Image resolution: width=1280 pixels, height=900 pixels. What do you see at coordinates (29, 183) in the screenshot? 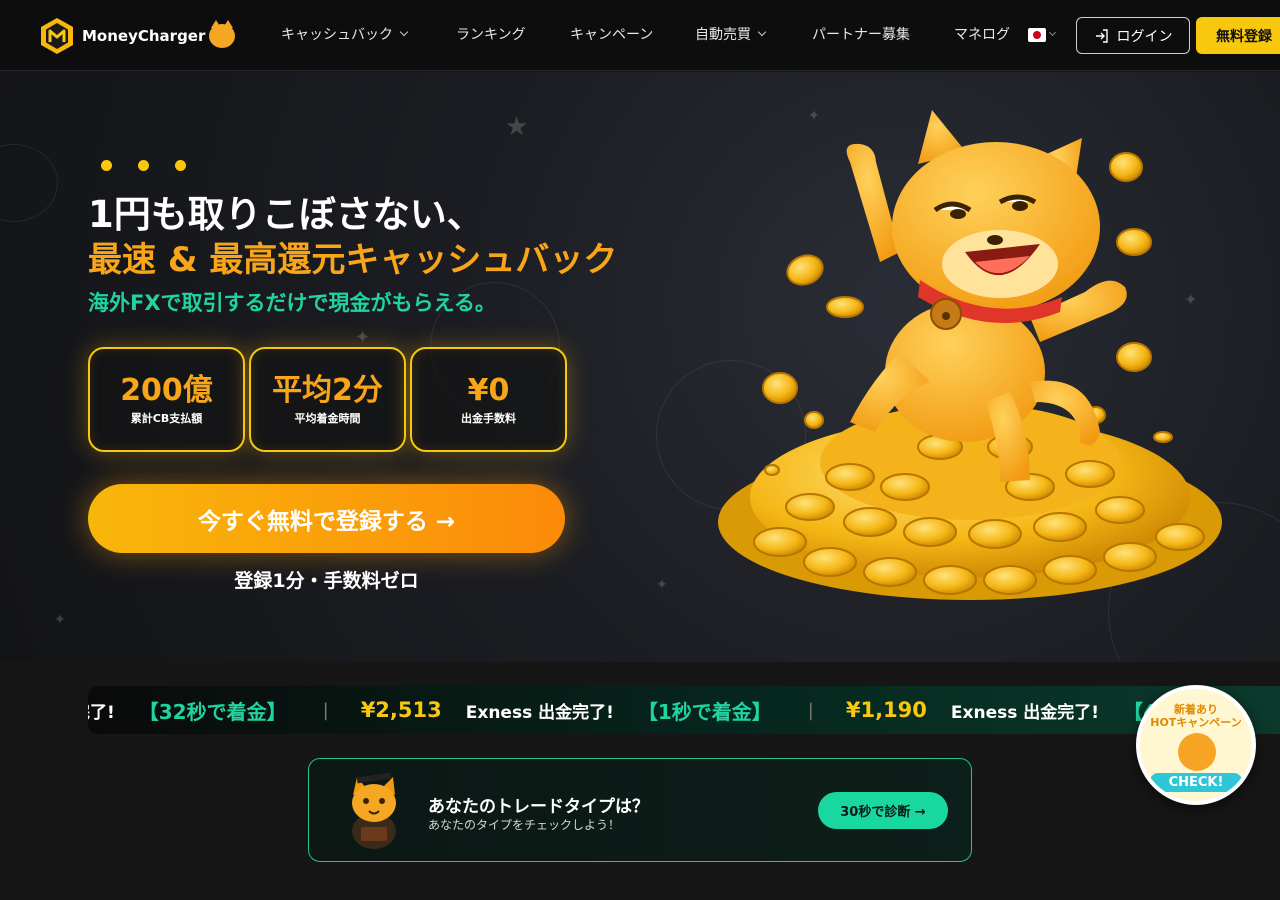
I see `decor-circle` at bounding box center [29, 183].